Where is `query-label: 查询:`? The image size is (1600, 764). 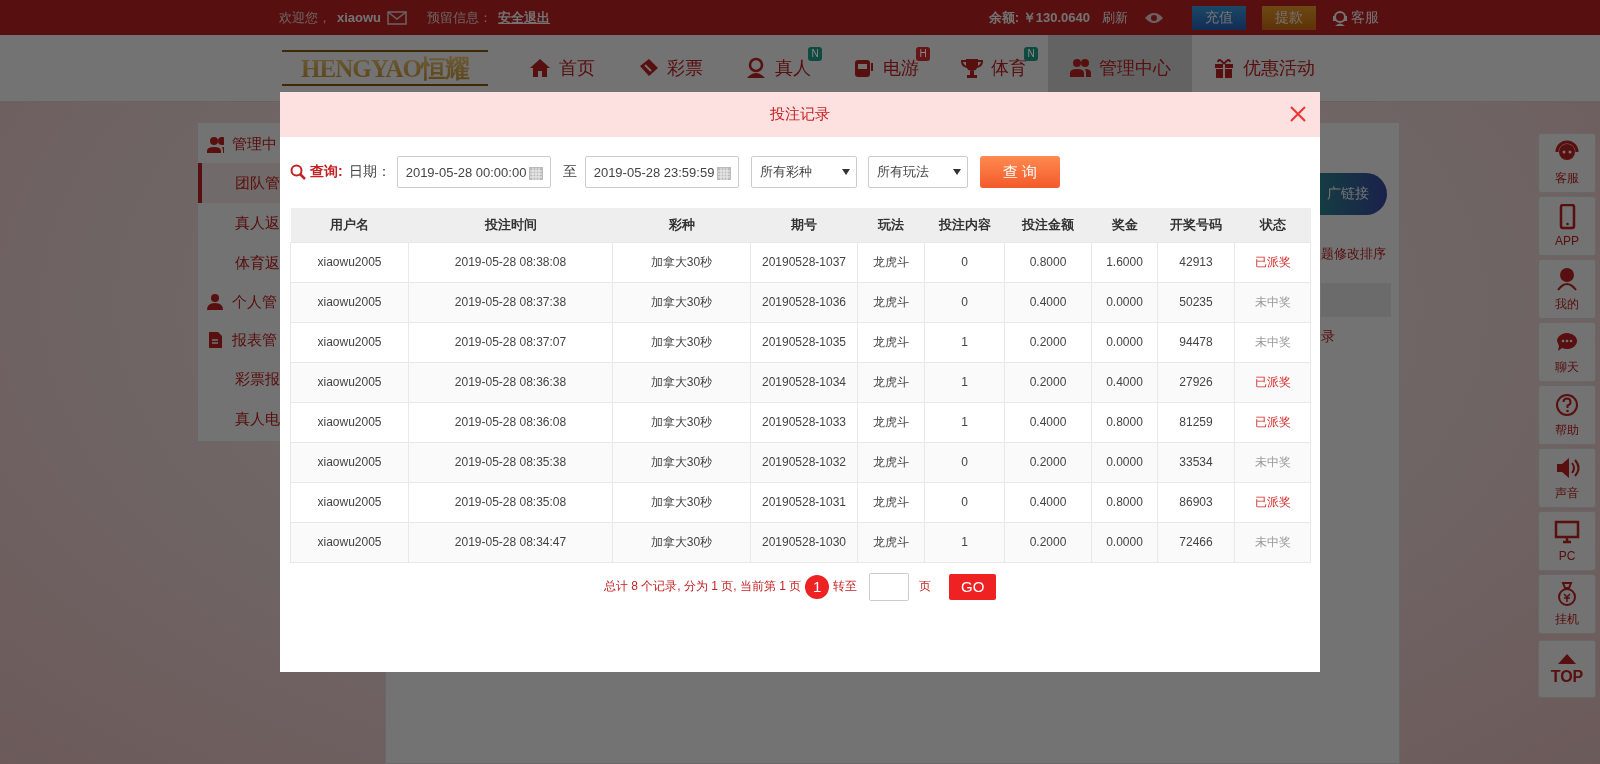
query-label: 查询: is located at coordinates (316, 172).